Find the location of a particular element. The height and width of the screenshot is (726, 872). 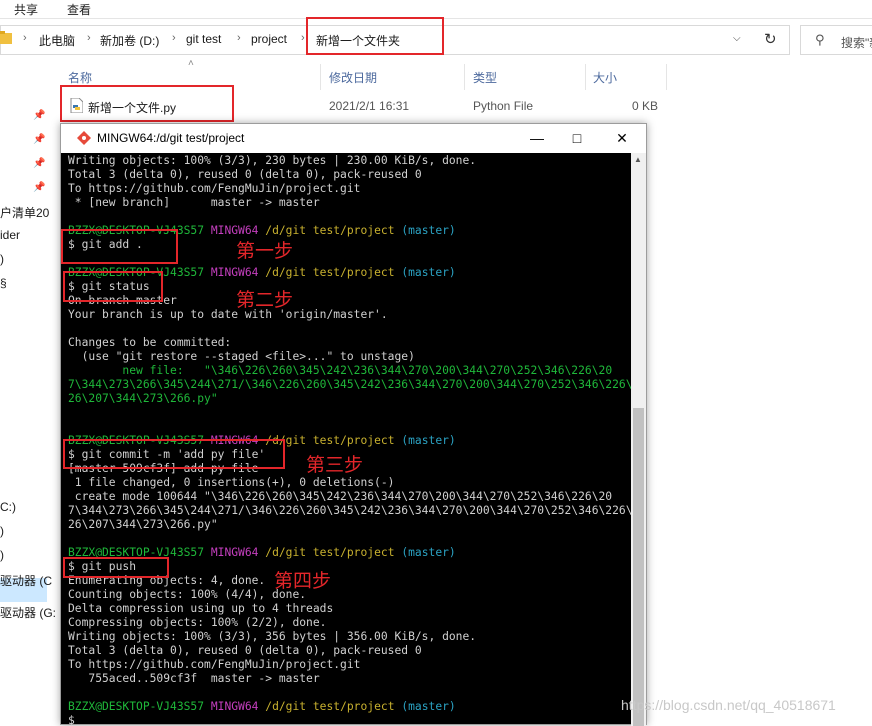

ribbon-tab-view: 查看 is located at coordinates (79, 9).